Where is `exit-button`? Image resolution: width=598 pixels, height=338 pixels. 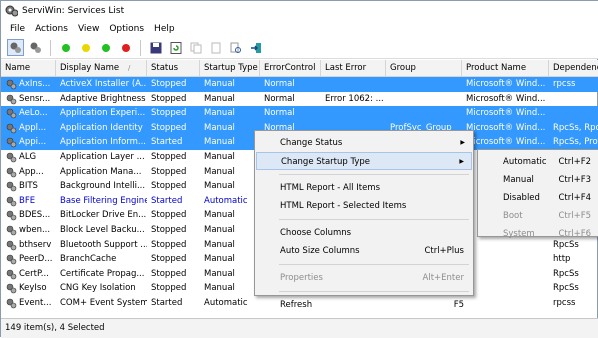
exit-button is located at coordinates (255, 47).